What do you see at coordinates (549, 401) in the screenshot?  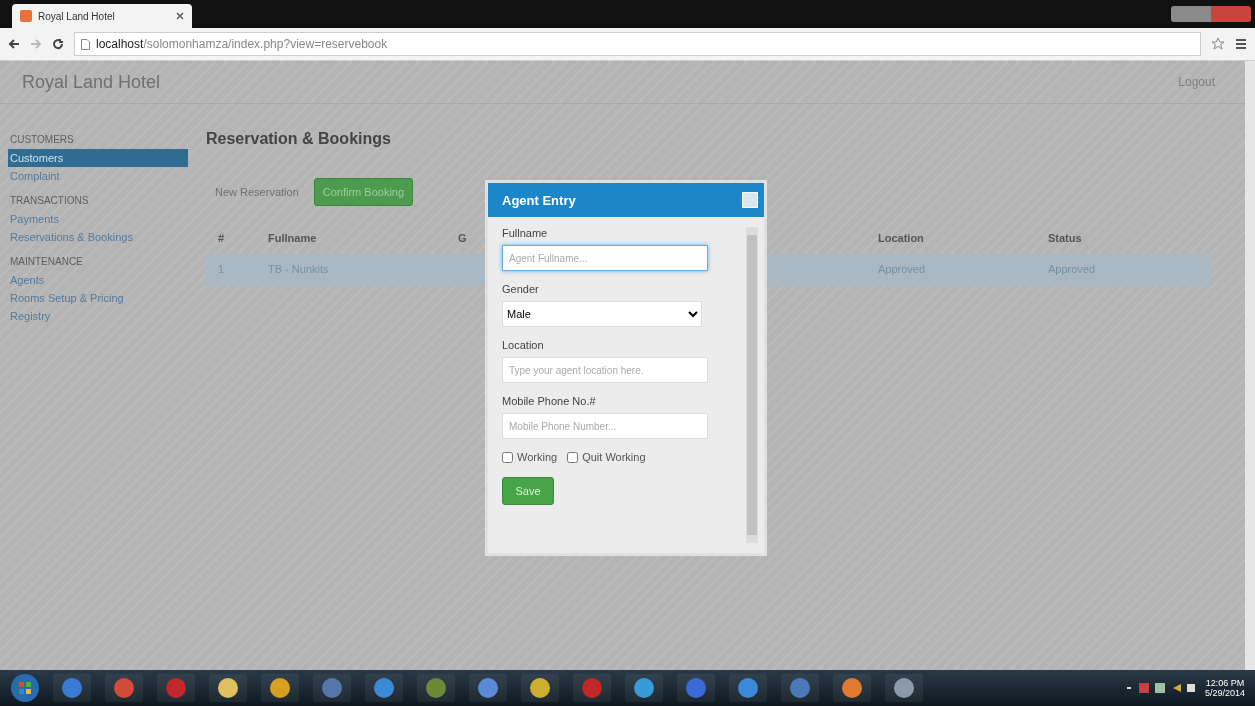 I see `field-label: Mobile Phone No.#` at bounding box center [549, 401].